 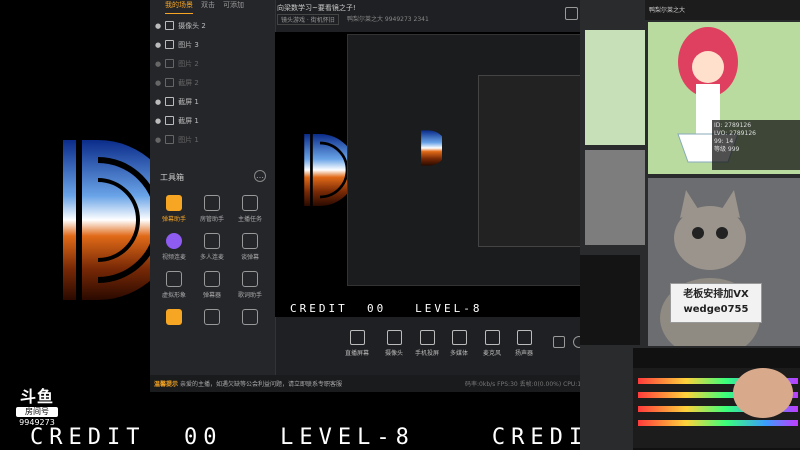 I want to click on notice-text: 温馨提示 亲爱的主播，如遇欠缺等公会利益问题，请立即联系专职客服, so click(x=248, y=384).